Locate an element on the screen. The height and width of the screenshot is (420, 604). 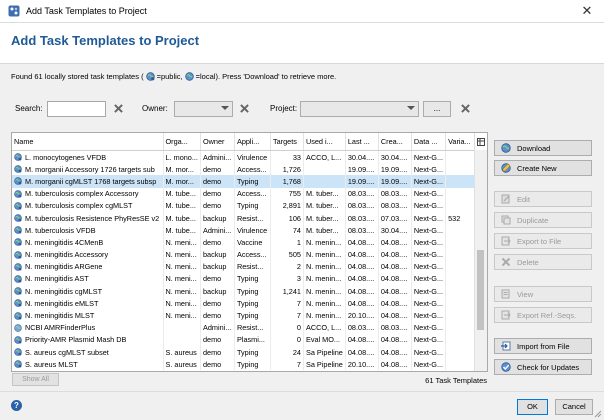
clear-owner-icon is located at coordinates (244, 108).